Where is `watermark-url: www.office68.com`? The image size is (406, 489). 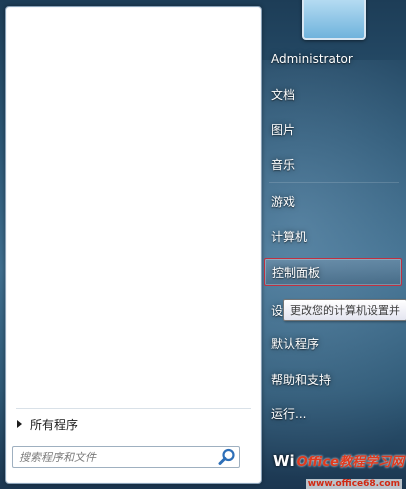
watermark-url: www.office68.com is located at coordinates (353, 484).